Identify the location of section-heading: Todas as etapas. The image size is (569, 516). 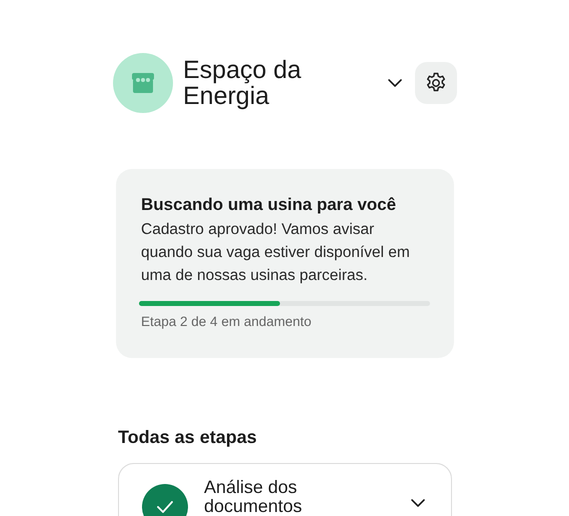
(188, 438).